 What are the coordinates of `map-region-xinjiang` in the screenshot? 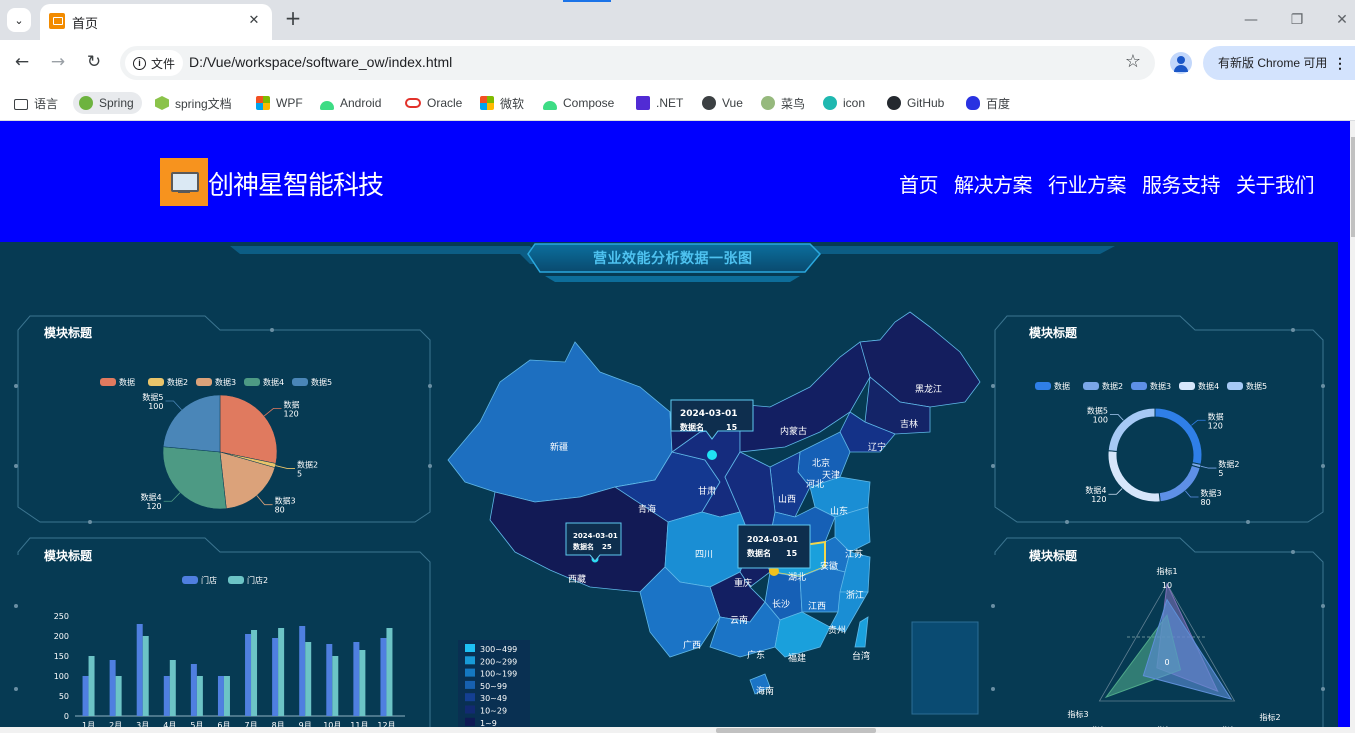 It's located at (560, 422).